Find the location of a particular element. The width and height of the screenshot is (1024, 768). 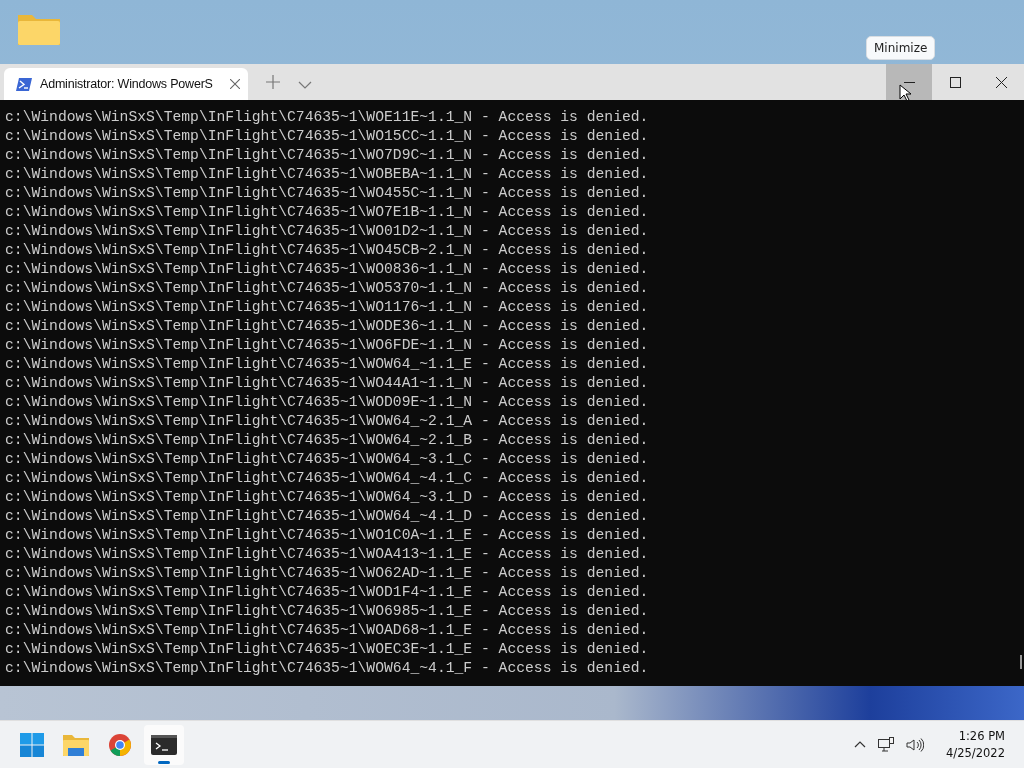

terminal-line: c:\Windows\WinSxS\Temp\InFlight\C74635~1\WOW64_~4.1_F - Access is denied. is located at coordinates (327, 668).